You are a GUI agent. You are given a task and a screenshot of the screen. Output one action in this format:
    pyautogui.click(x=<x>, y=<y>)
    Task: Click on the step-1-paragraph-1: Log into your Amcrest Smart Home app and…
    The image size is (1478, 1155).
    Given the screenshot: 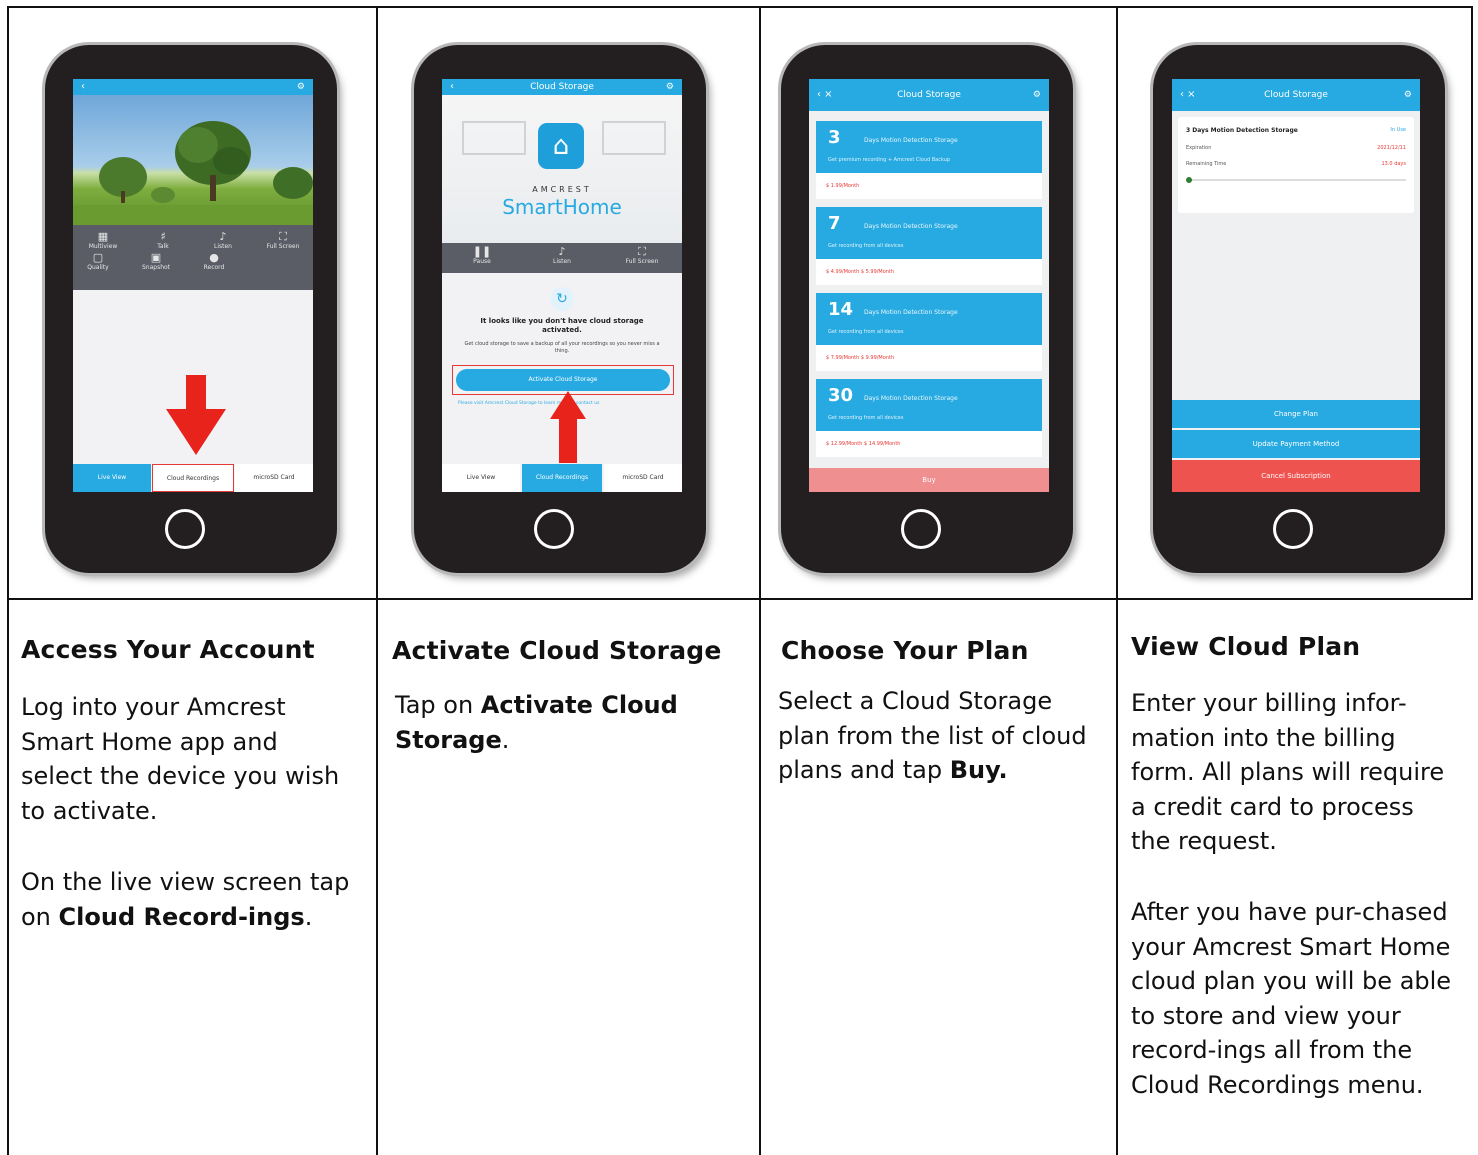 What is the action you would take?
    pyautogui.click(x=180, y=759)
    